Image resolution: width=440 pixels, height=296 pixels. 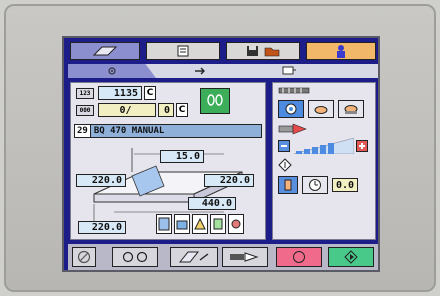 I want to click on tool-1-icon, so click(x=164, y=224).